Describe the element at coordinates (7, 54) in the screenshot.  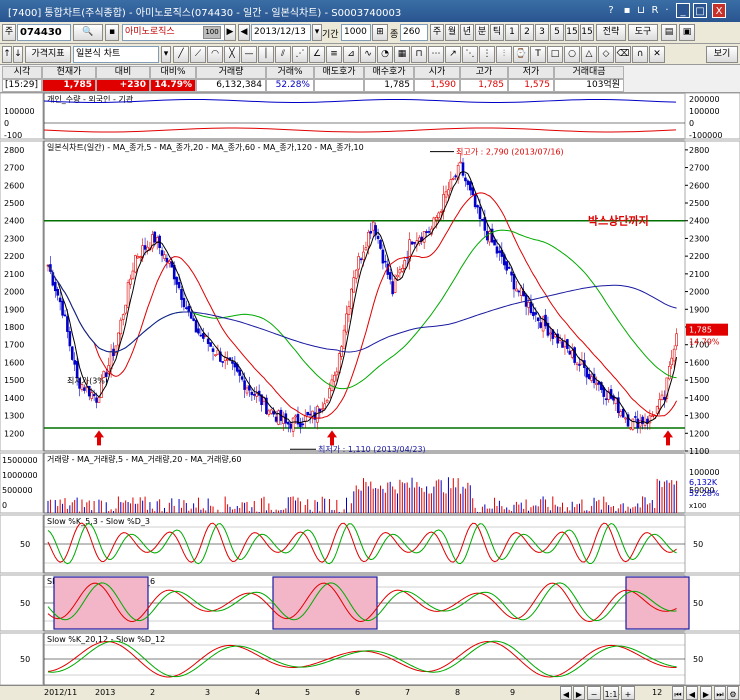
I see `scroll-up-icon: ↑` at that location.